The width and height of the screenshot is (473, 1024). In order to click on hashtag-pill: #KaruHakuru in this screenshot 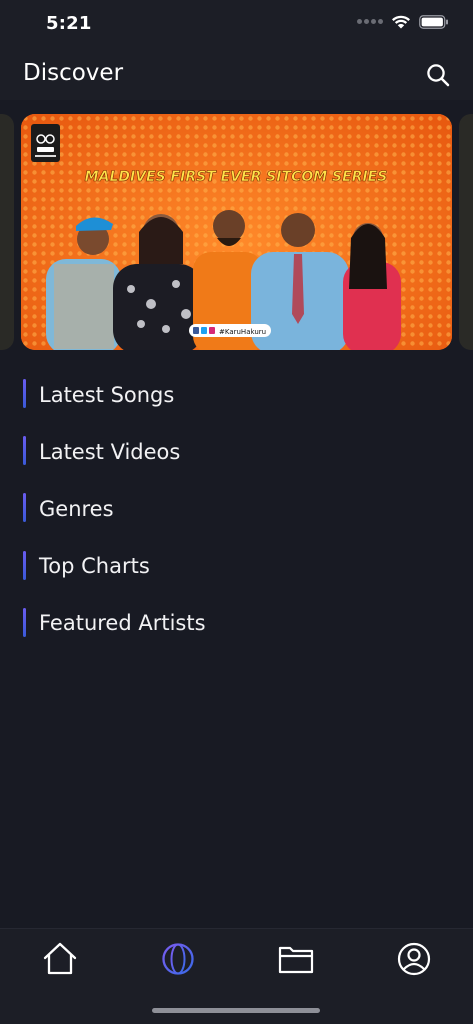, I will do `click(230, 330)`.